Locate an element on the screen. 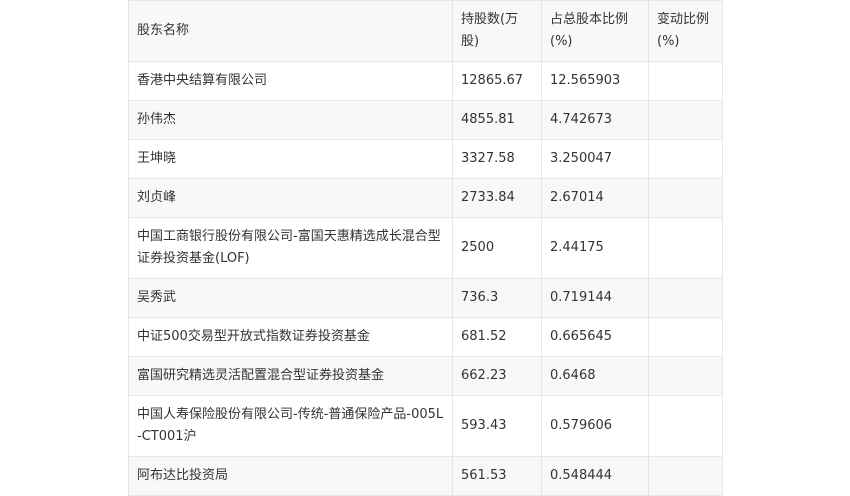  table-row: 阿布达比投资局 561.53 0.548444 is located at coordinates (425, 476).